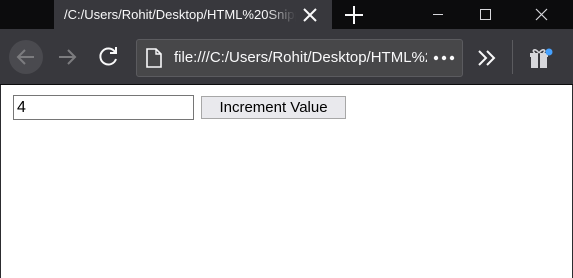 This screenshot has height=278, width=573. Describe the element at coordinates (487, 58) in the screenshot. I see `chevron-double-right-icon` at that location.